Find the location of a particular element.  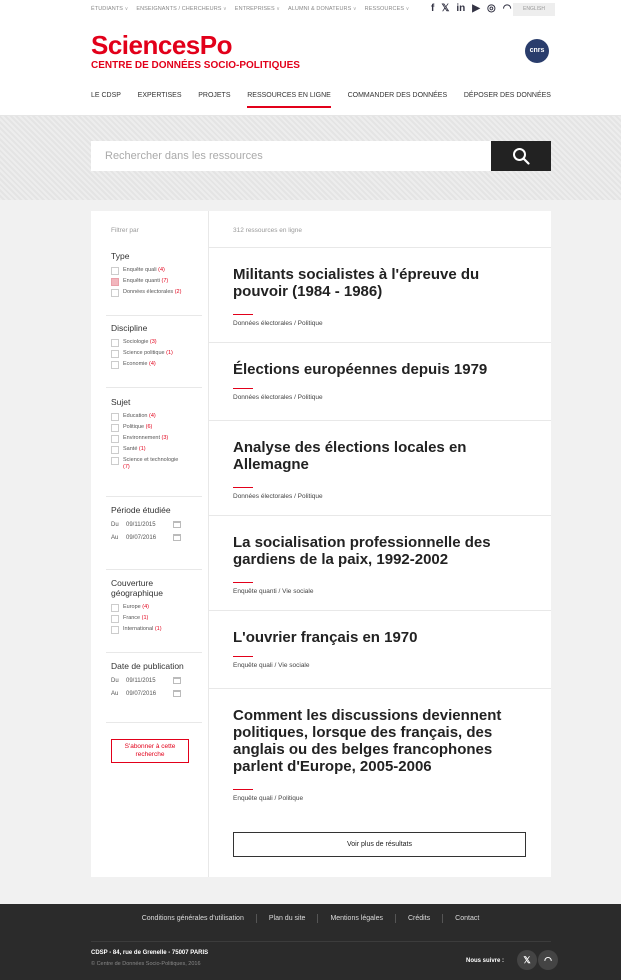

instagram-icon: ◎ is located at coordinates (491, 9).